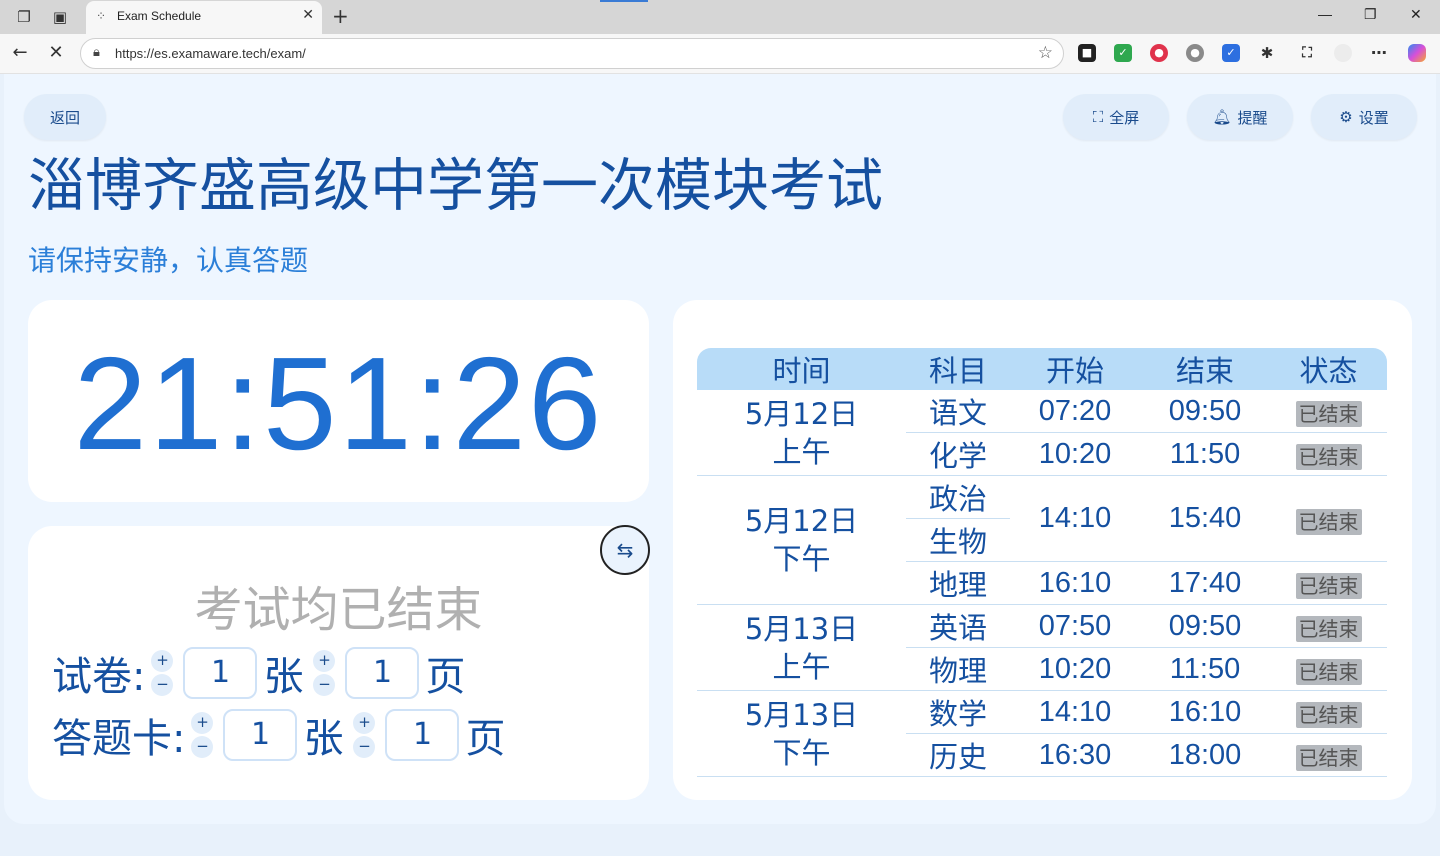 The image size is (1440, 856). What do you see at coordinates (324, 685) in the screenshot?
I see `paper-pages-decrement-button: −` at bounding box center [324, 685].